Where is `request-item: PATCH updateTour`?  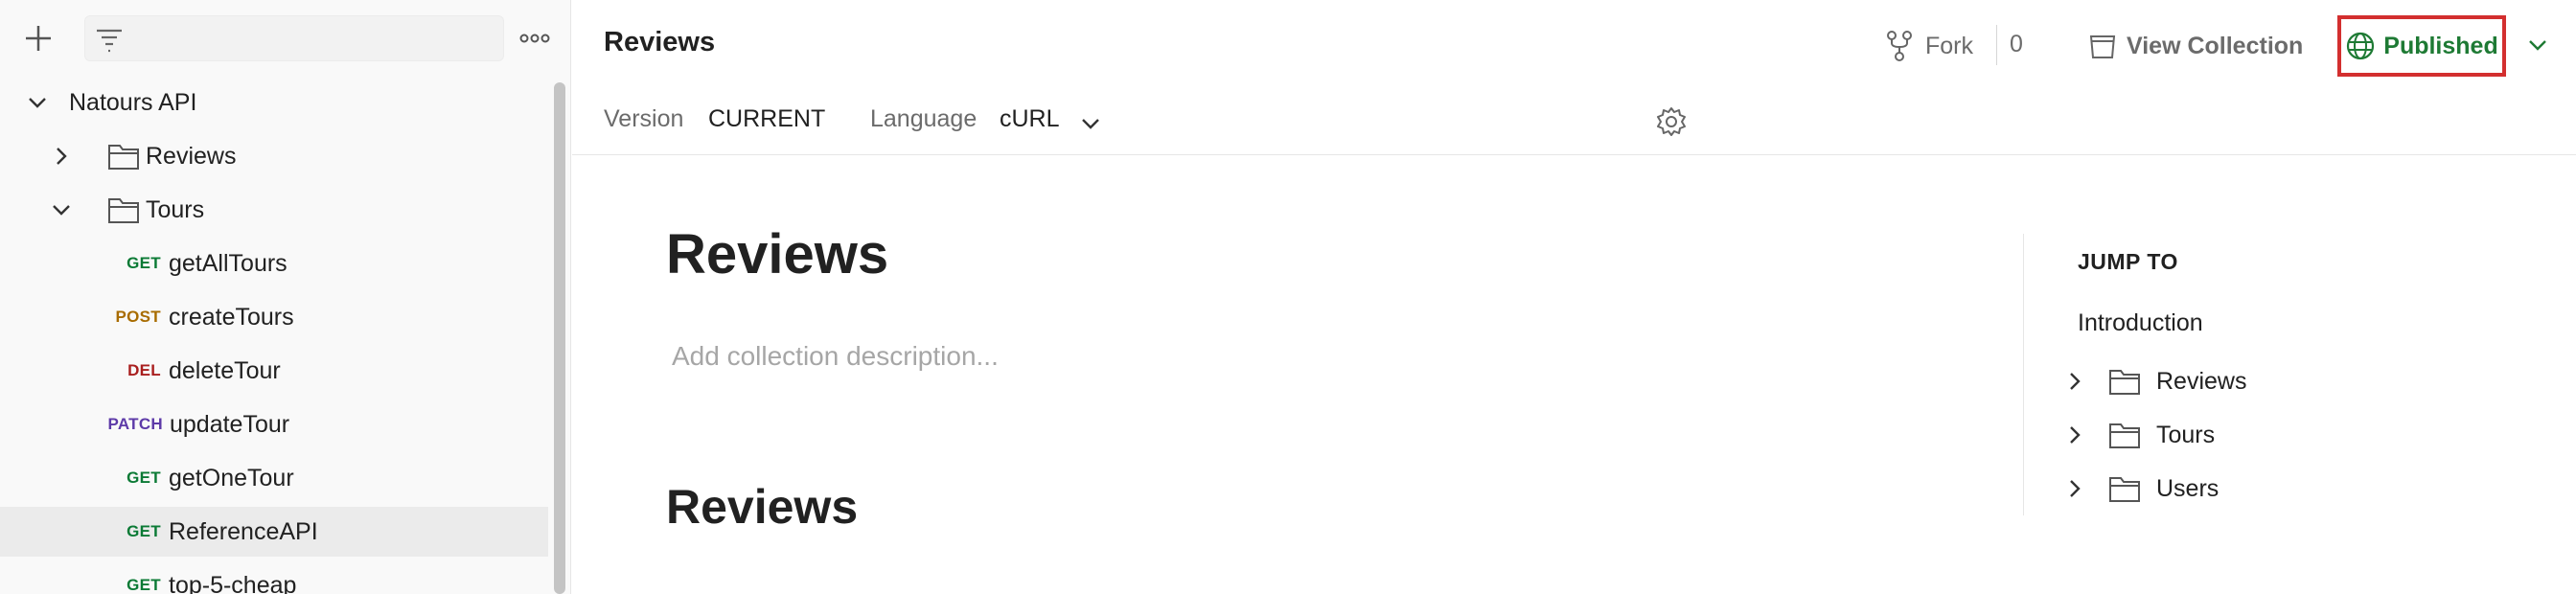
request-item: PATCH updateTour is located at coordinates (274, 424).